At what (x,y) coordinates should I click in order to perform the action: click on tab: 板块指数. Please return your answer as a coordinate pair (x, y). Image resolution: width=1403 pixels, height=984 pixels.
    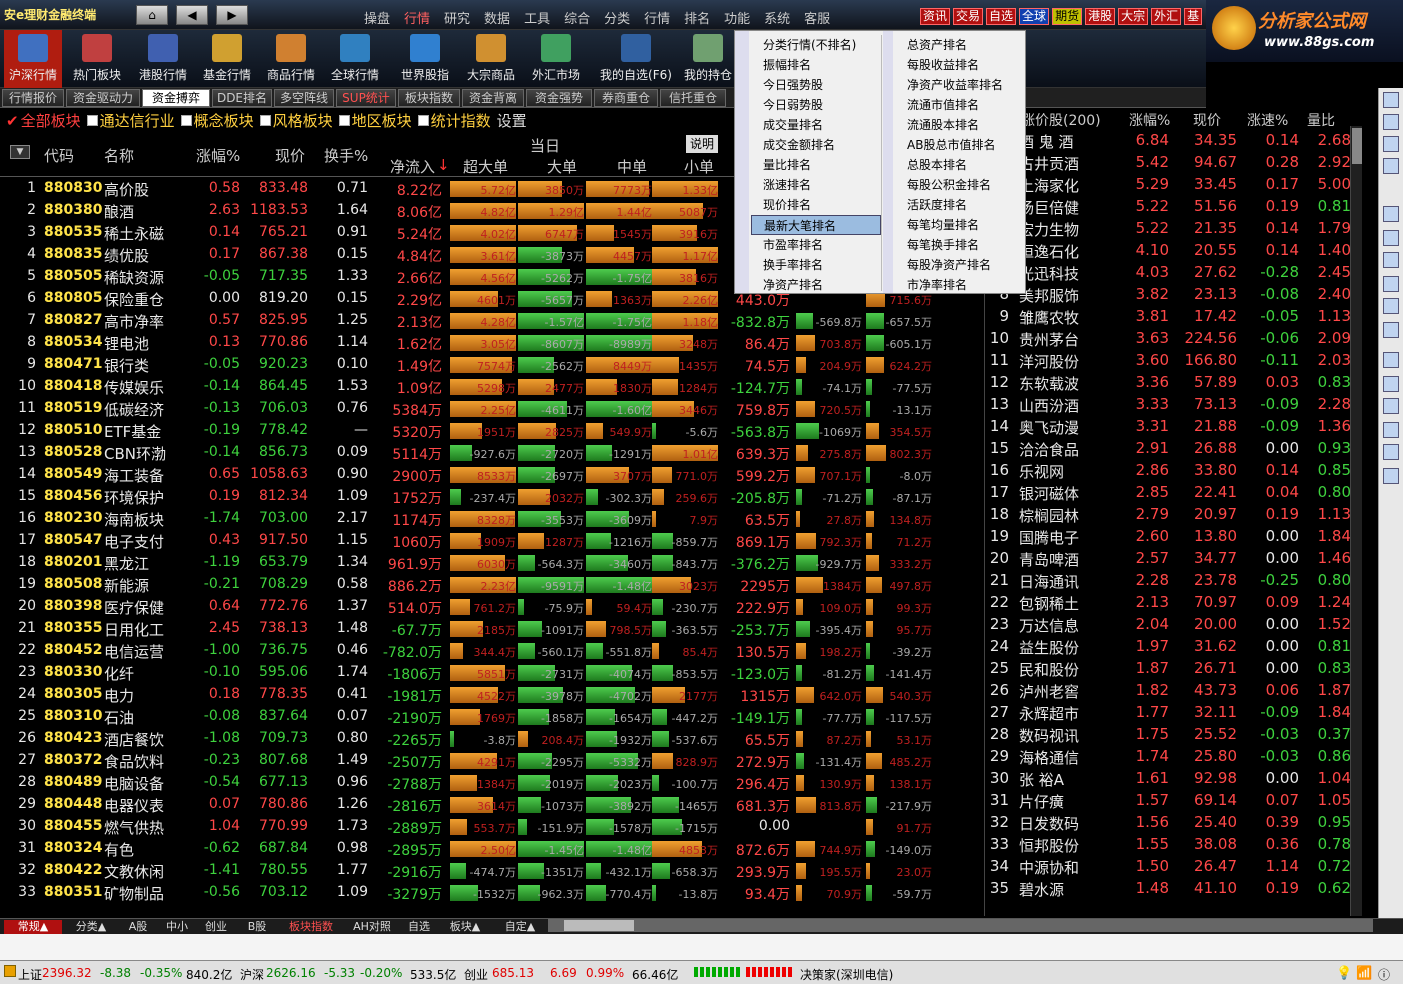
    Looking at the image, I should click on (429, 98).